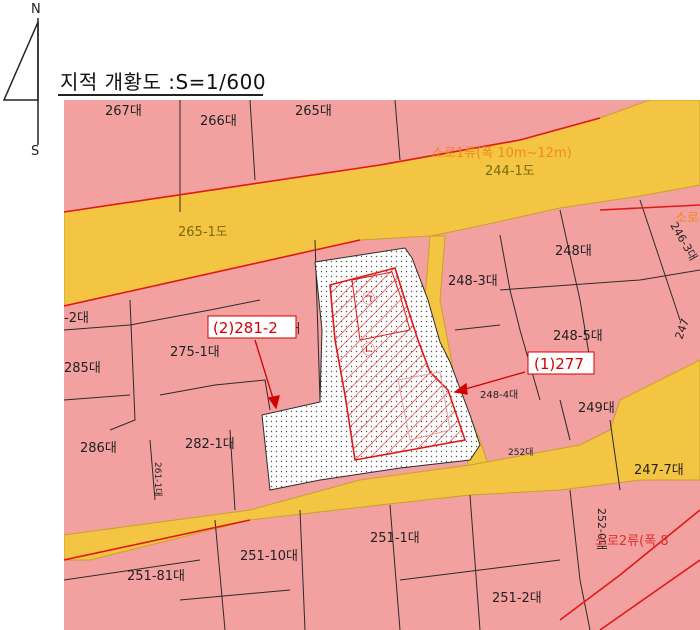  I want to click on callout-281-2: (2)281-2, so click(252, 327).